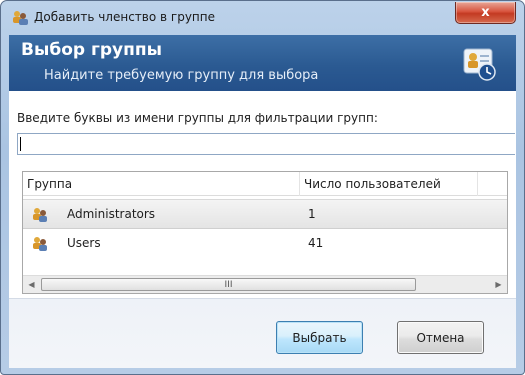  What do you see at coordinates (125, 17) in the screenshot?
I see `window-title: Добавить членство в группе` at bounding box center [125, 17].